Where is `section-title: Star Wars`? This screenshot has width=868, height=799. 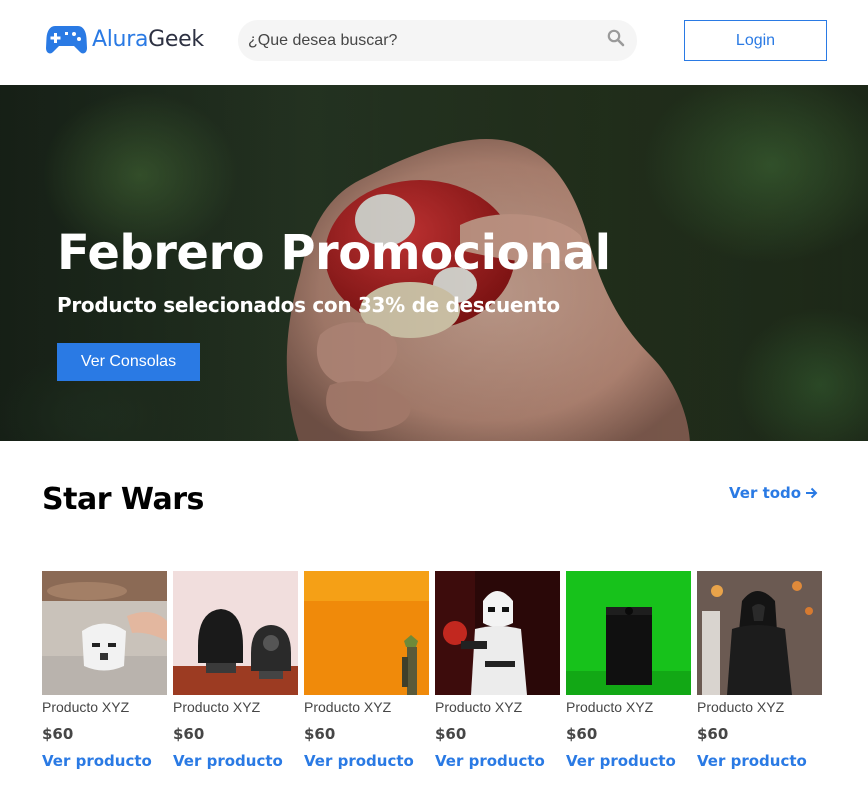
section-title: Star Wars is located at coordinates (123, 499).